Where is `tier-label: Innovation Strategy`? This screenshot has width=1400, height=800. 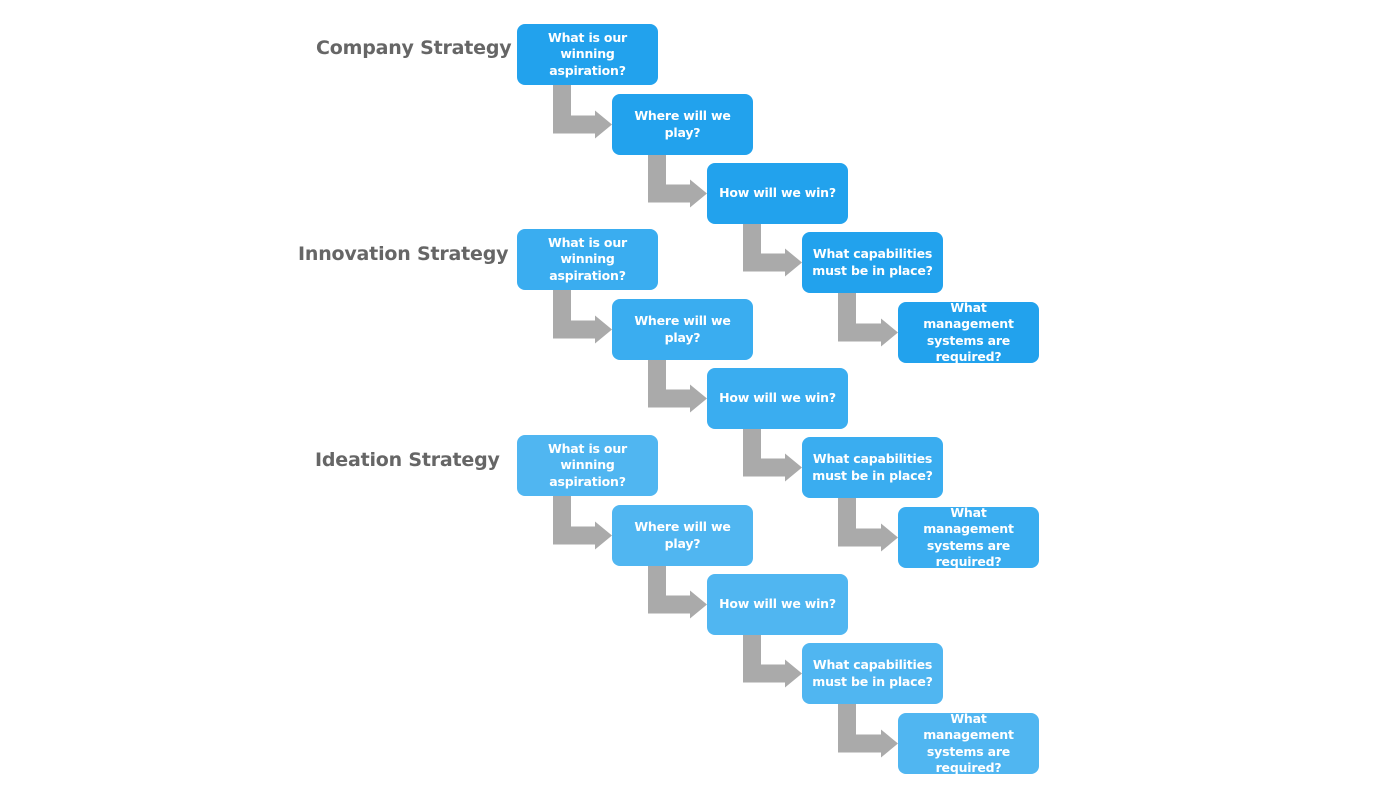 tier-label: Innovation Strategy is located at coordinates (403, 254).